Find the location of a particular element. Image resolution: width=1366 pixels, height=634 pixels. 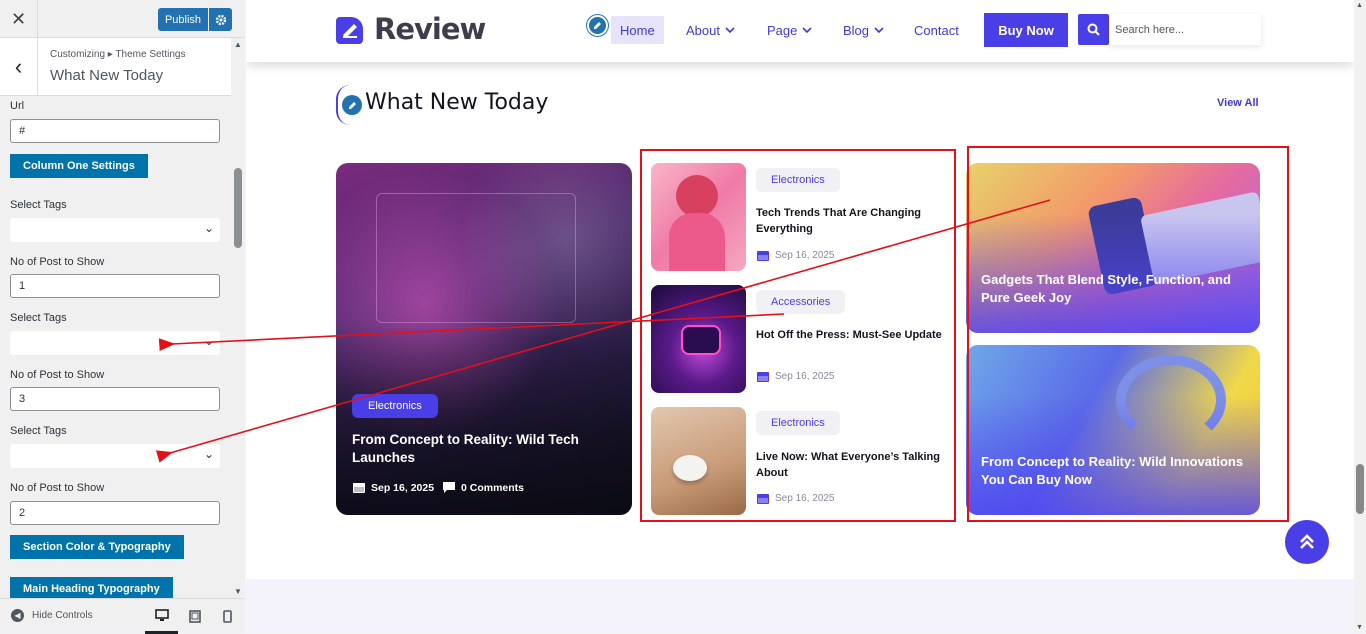

category-badge: Accessories is located at coordinates (801, 302).